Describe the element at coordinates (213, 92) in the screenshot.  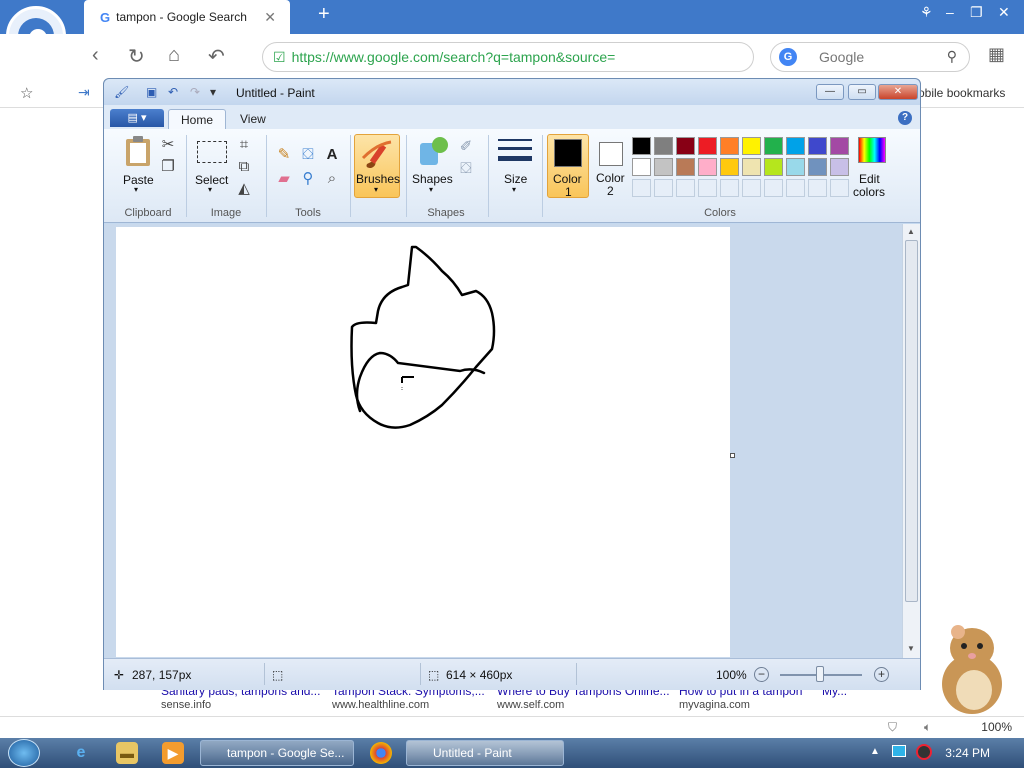
I see `customize-qat-icon: ▾` at that location.